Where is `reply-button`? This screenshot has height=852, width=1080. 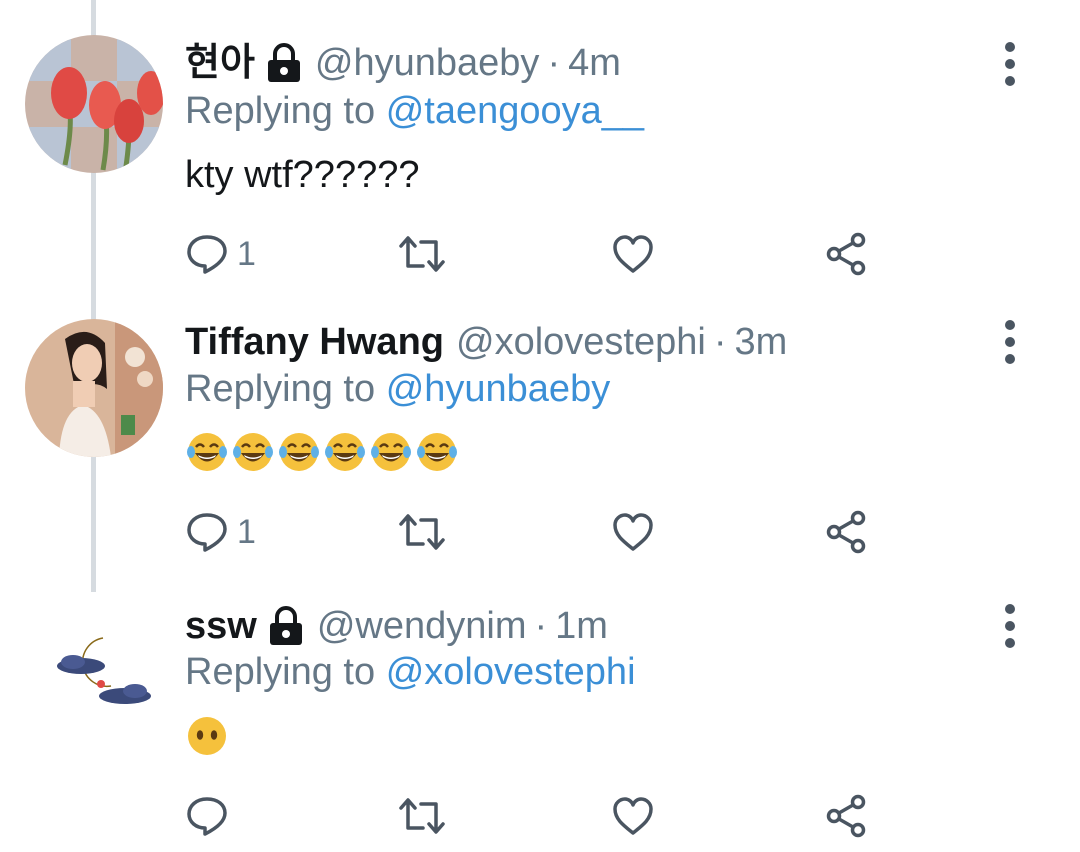
reply-button is located at coordinates (211, 816).